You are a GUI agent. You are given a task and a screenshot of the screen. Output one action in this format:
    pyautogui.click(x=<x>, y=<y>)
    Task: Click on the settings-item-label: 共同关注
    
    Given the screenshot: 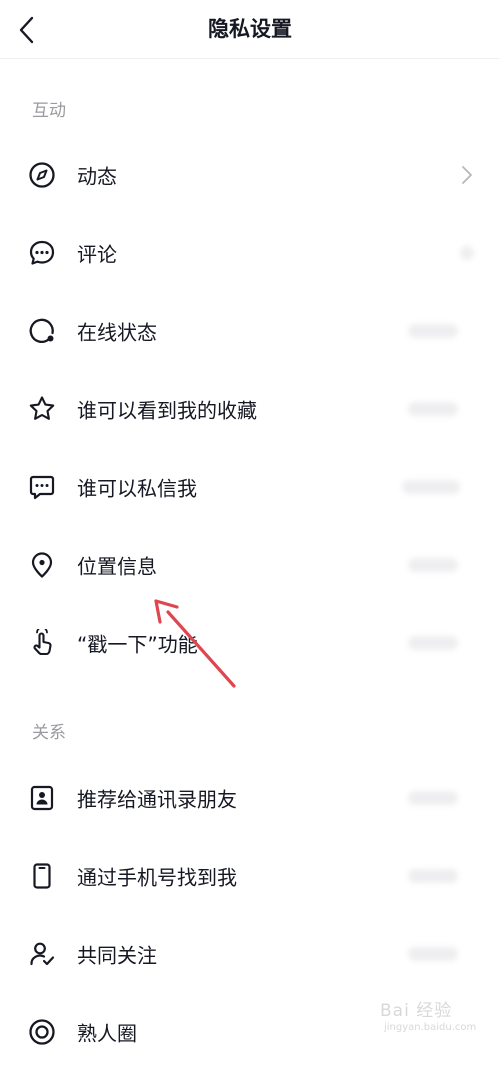 What is the action you would take?
    pyautogui.click(x=117, y=955)
    